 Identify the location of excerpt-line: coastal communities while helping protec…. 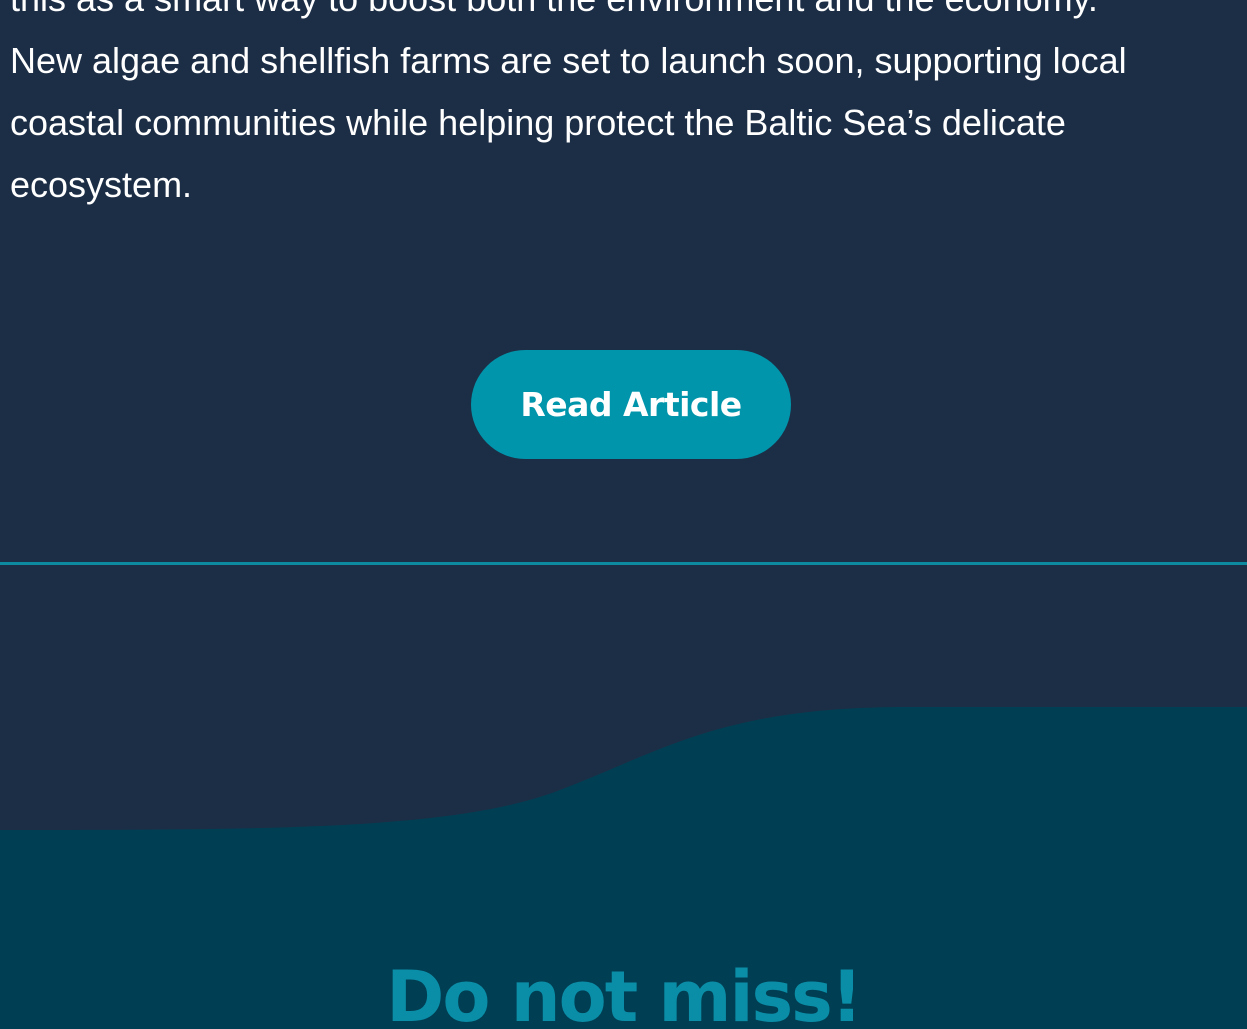
(538, 122).